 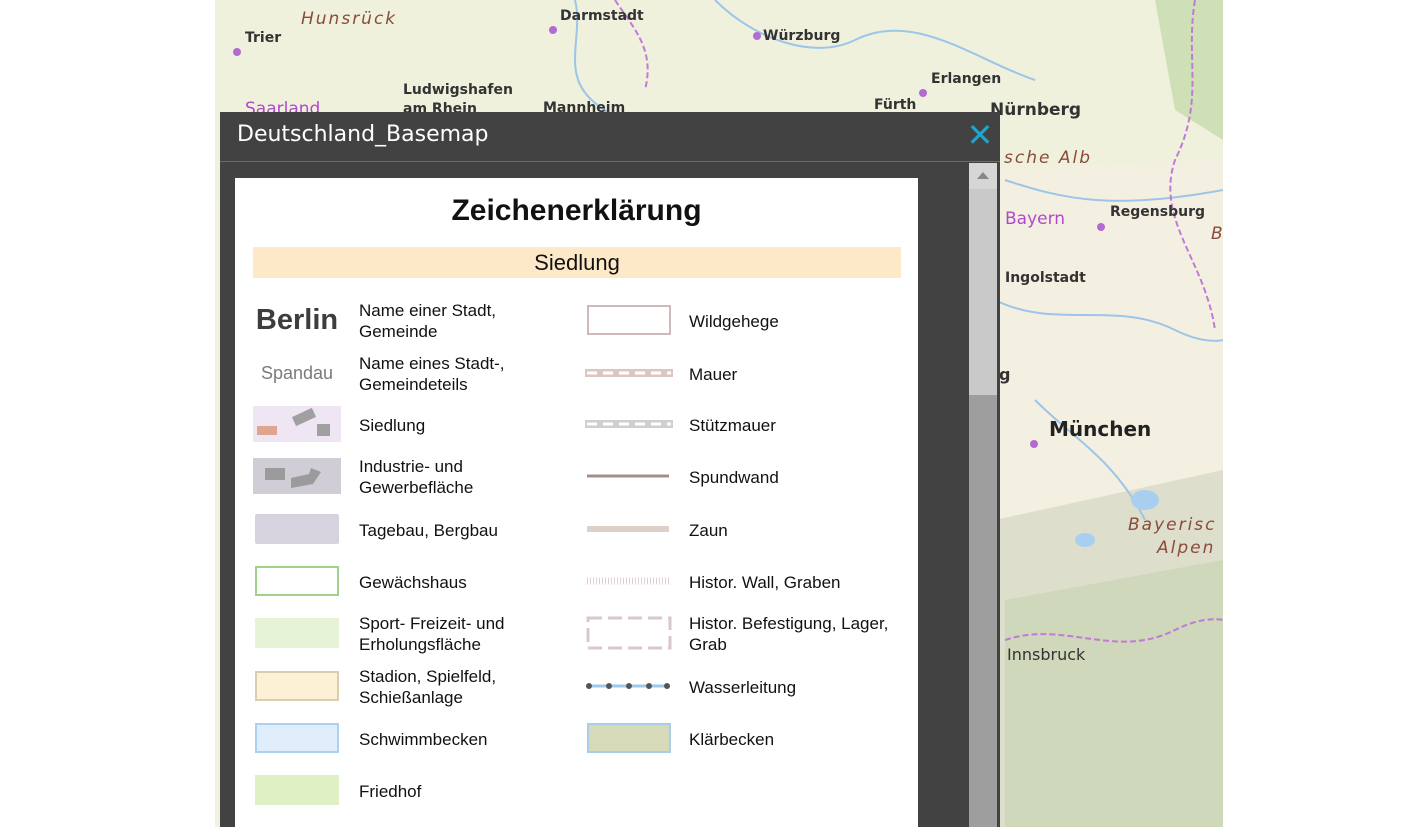 I want to click on swimming-pool-symbol, so click(x=297, y=738).